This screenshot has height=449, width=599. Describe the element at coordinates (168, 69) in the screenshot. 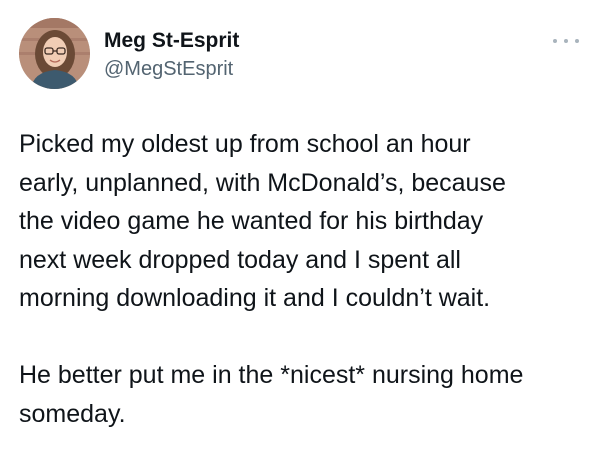

I see `author-handle: @MegStEsprit` at that location.